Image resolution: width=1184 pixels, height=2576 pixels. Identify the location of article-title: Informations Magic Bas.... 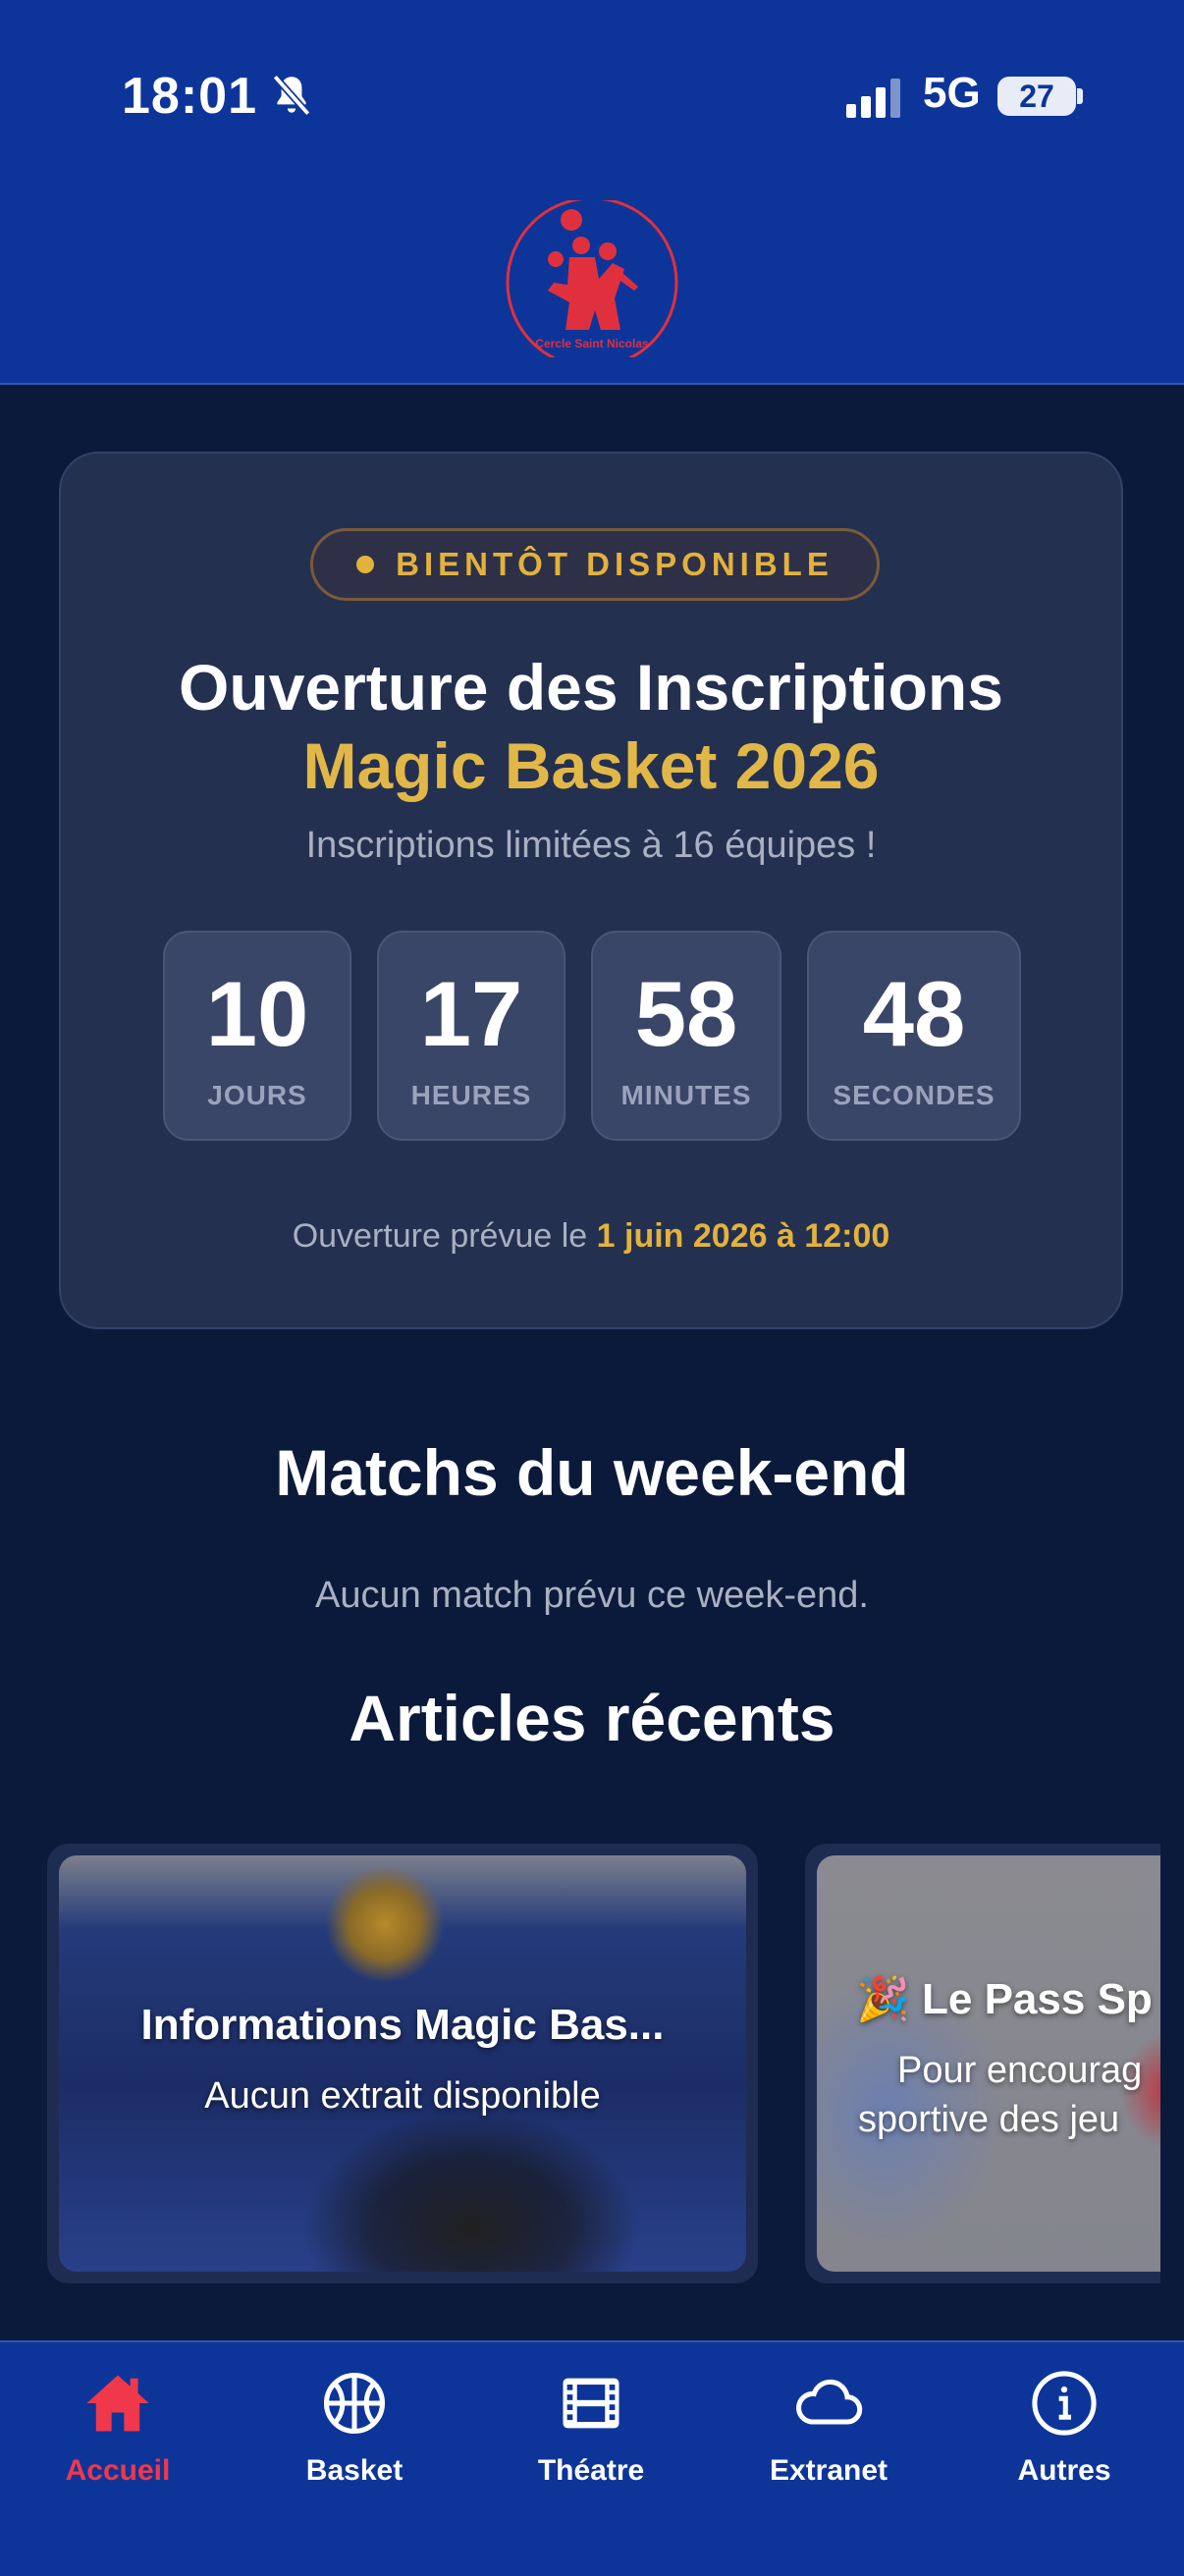
(402, 2025).